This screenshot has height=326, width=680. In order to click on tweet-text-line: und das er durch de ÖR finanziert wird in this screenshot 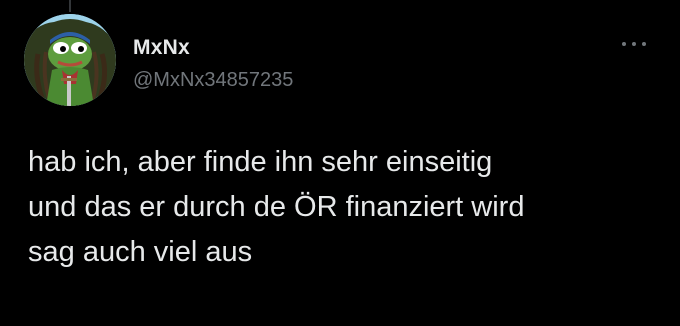, I will do `click(276, 207)`.